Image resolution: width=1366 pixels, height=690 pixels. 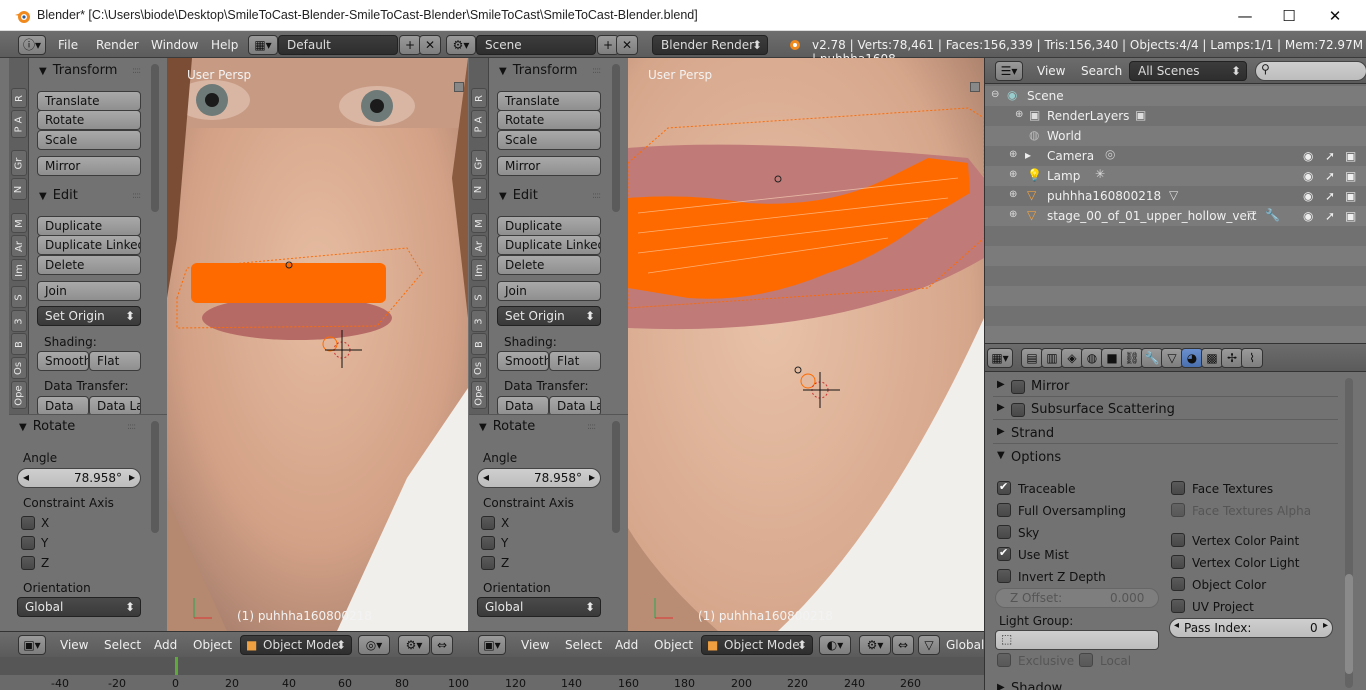 I want to click on shadow-panel-header: ▶ Shadow, so click(x=1165, y=685).